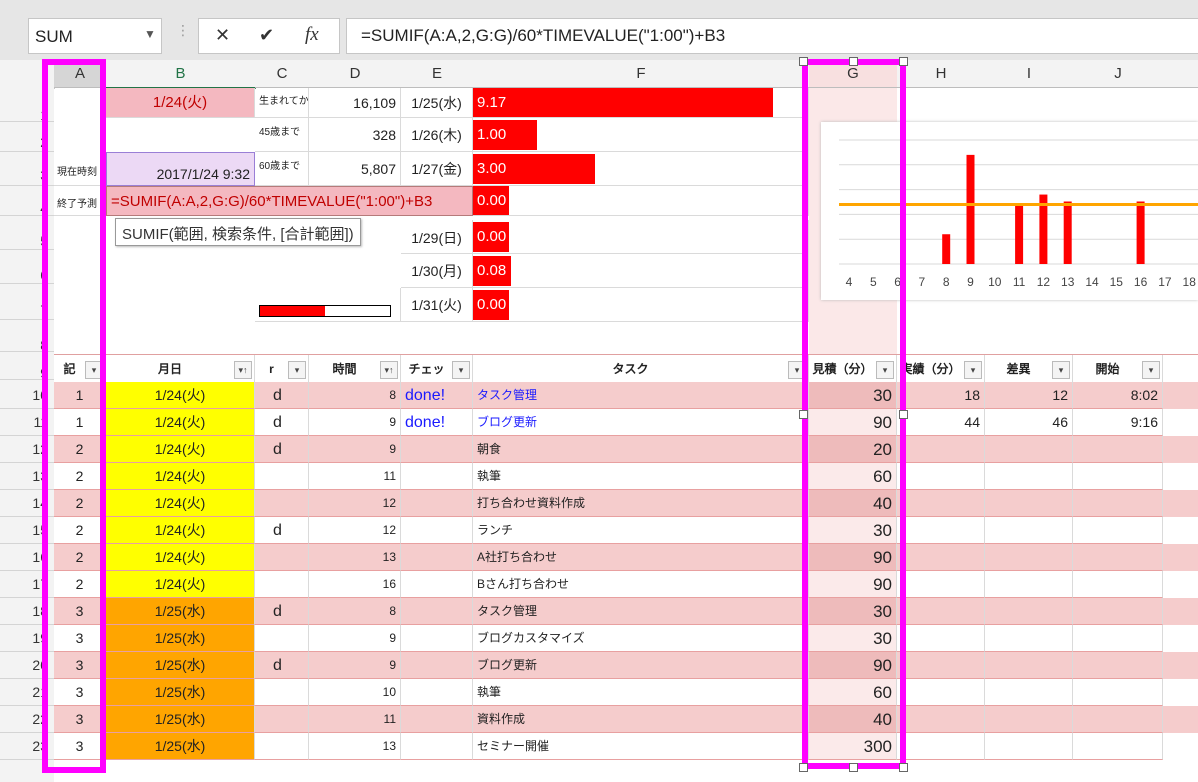 The width and height of the screenshot is (1198, 782). I want to click on table-cell: 46, so click(1029, 422).